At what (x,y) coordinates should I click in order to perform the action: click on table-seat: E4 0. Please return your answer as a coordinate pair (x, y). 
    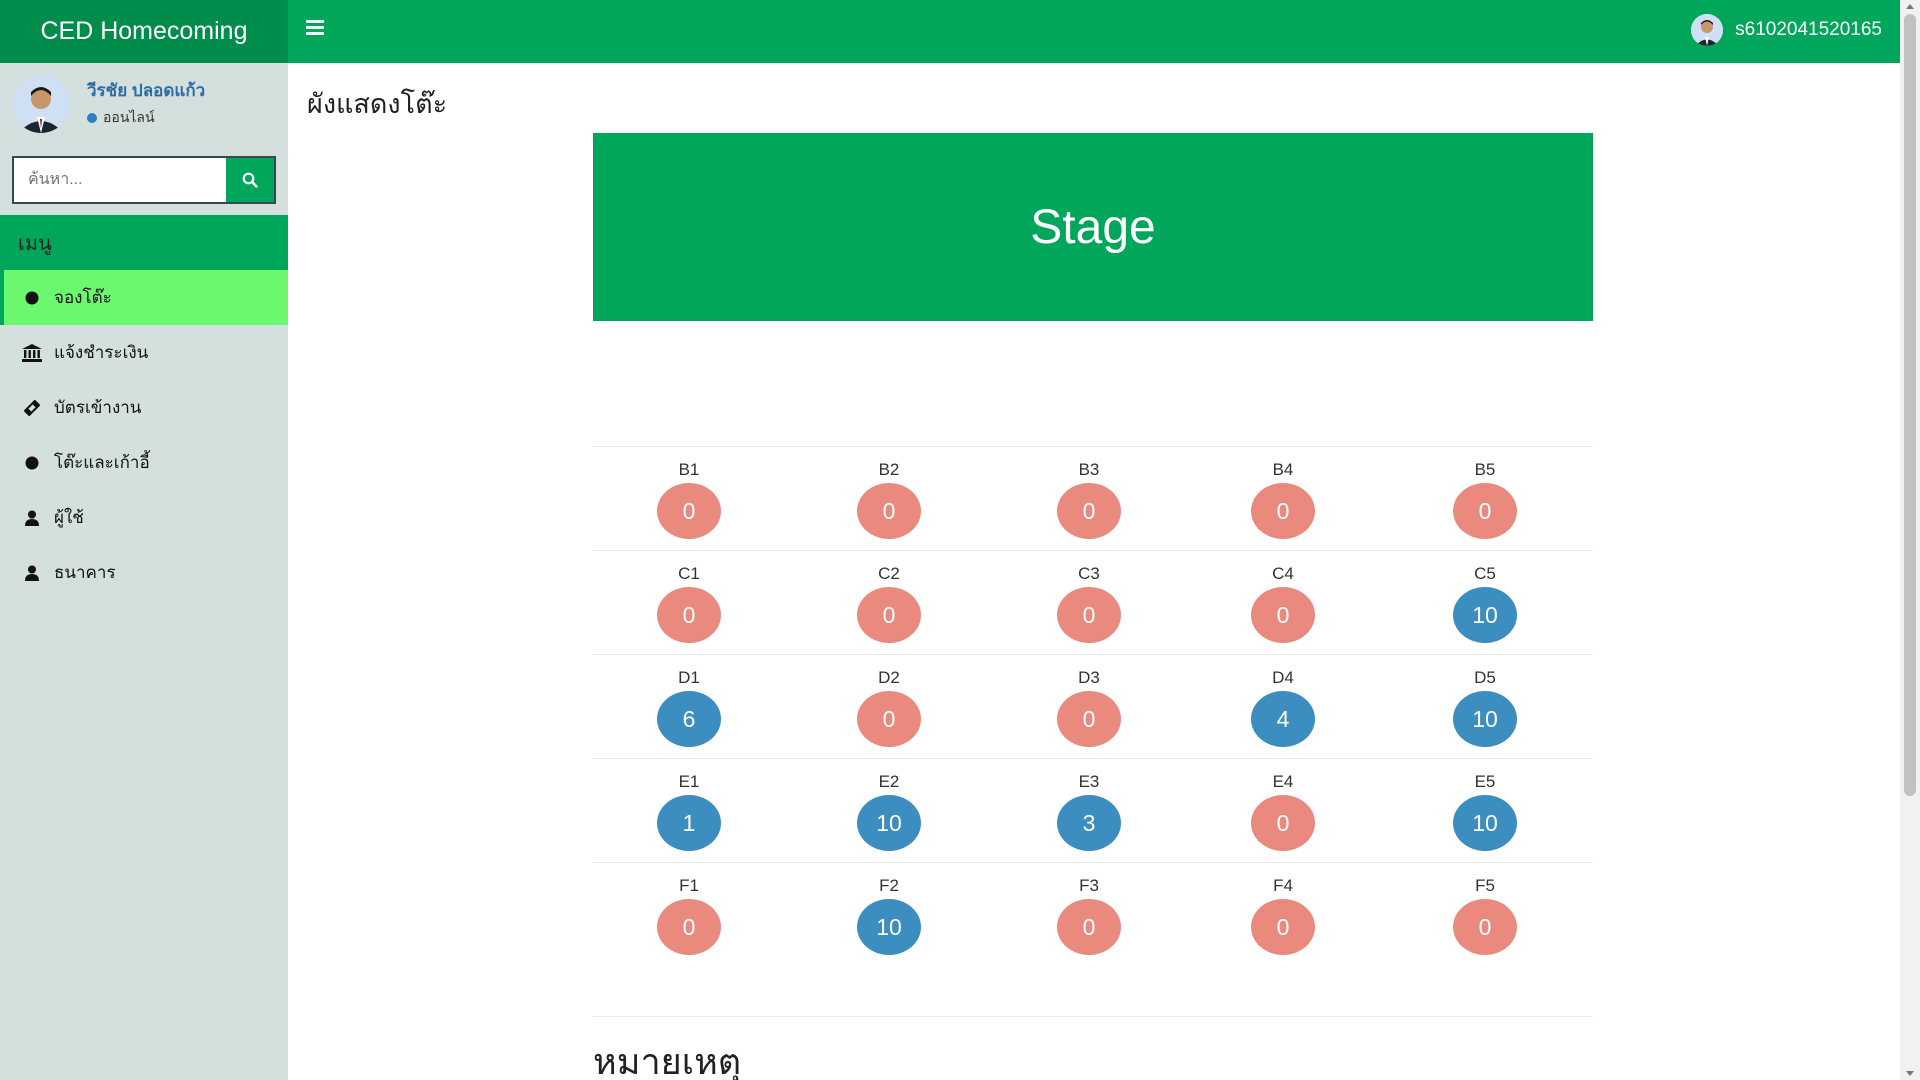
    Looking at the image, I should click on (1283, 805).